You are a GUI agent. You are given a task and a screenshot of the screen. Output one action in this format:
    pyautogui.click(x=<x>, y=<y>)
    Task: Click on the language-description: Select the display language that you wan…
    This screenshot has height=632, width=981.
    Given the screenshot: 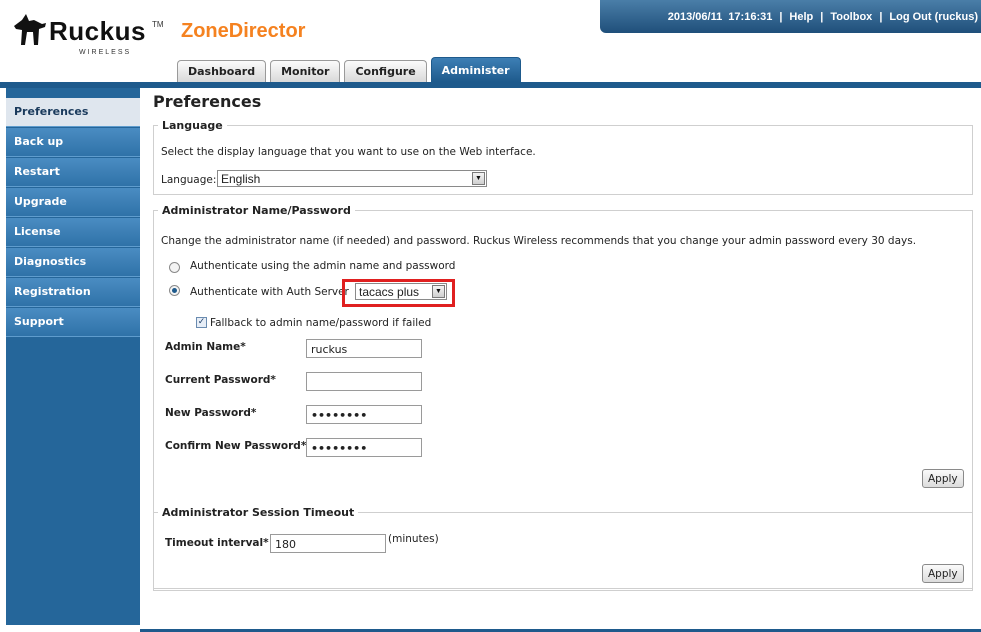 What is the action you would take?
    pyautogui.click(x=348, y=152)
    